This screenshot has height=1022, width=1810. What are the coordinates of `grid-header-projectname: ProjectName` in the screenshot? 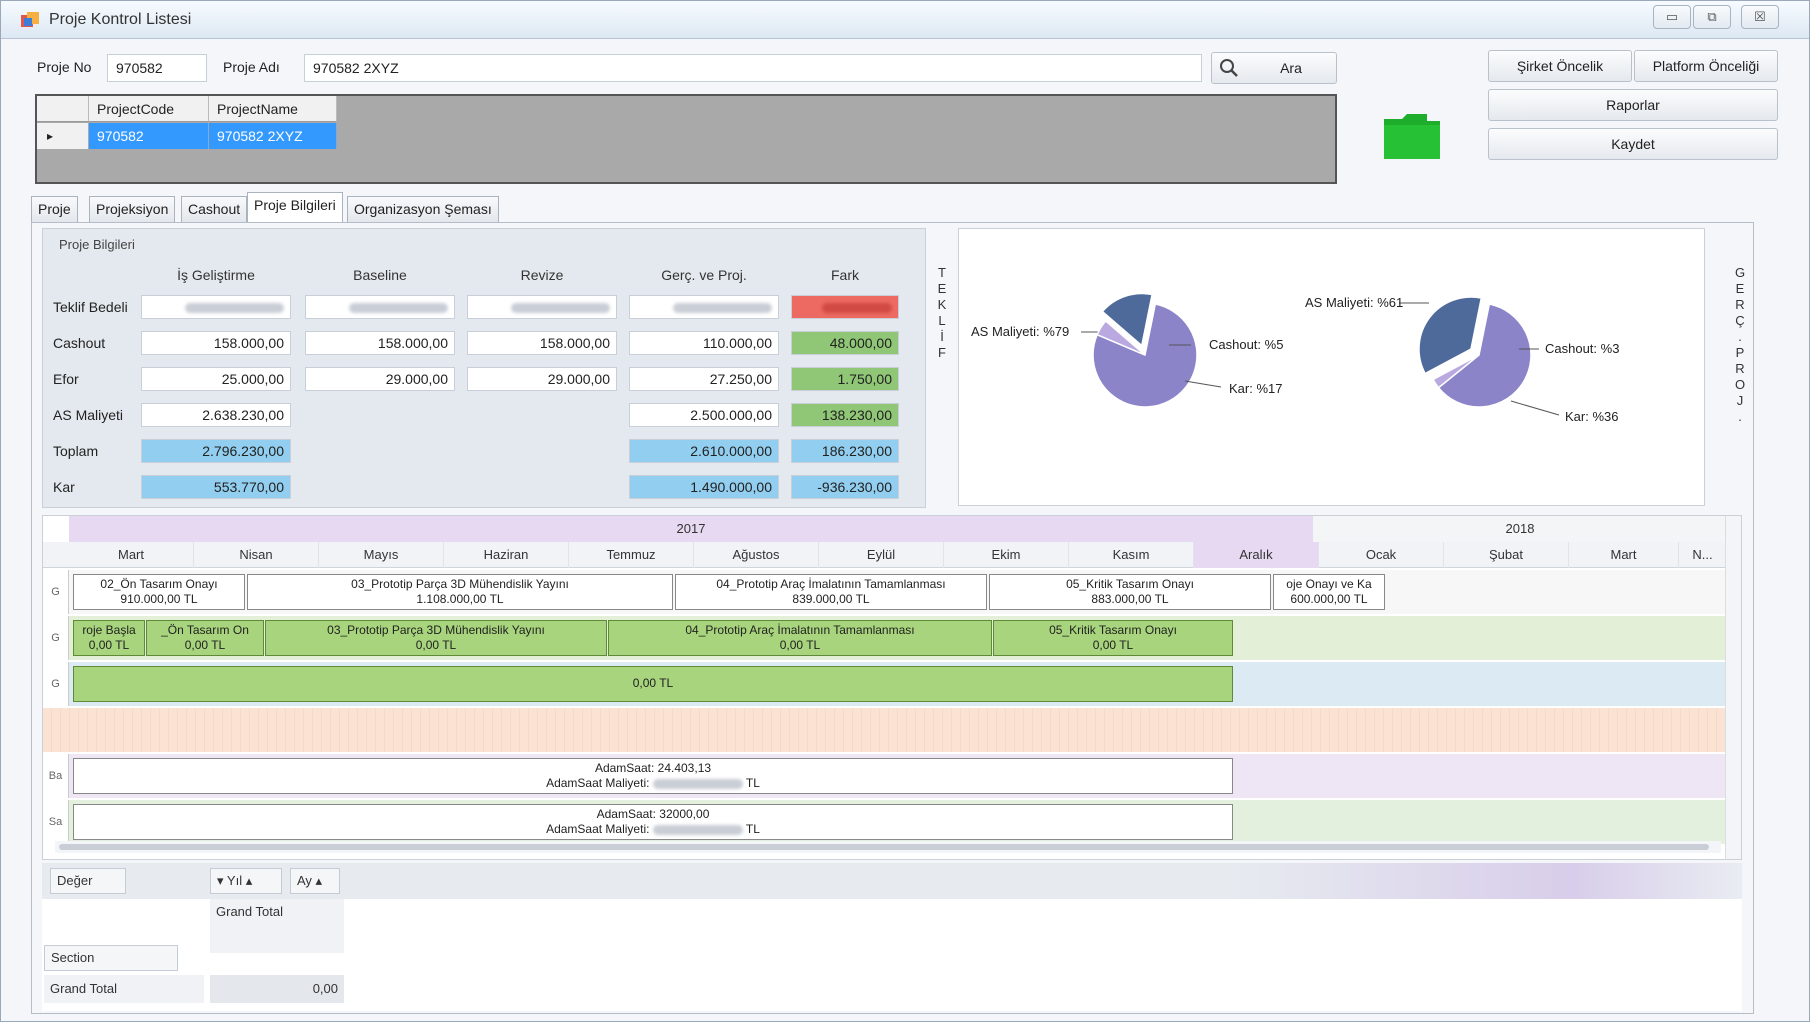 It's located at (273, 109).